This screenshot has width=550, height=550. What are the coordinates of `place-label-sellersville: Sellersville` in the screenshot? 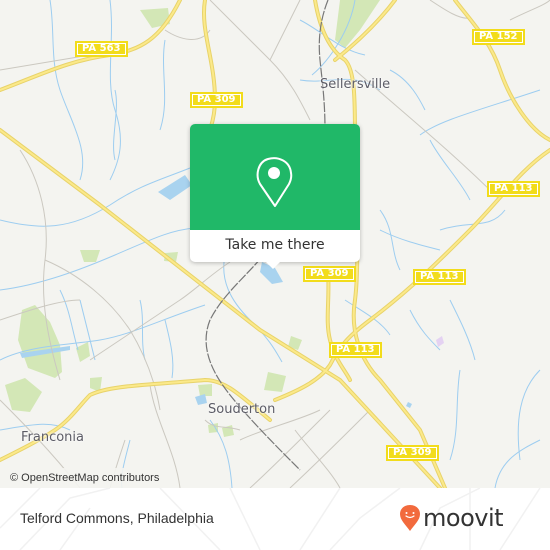 It's located at (355, 84).